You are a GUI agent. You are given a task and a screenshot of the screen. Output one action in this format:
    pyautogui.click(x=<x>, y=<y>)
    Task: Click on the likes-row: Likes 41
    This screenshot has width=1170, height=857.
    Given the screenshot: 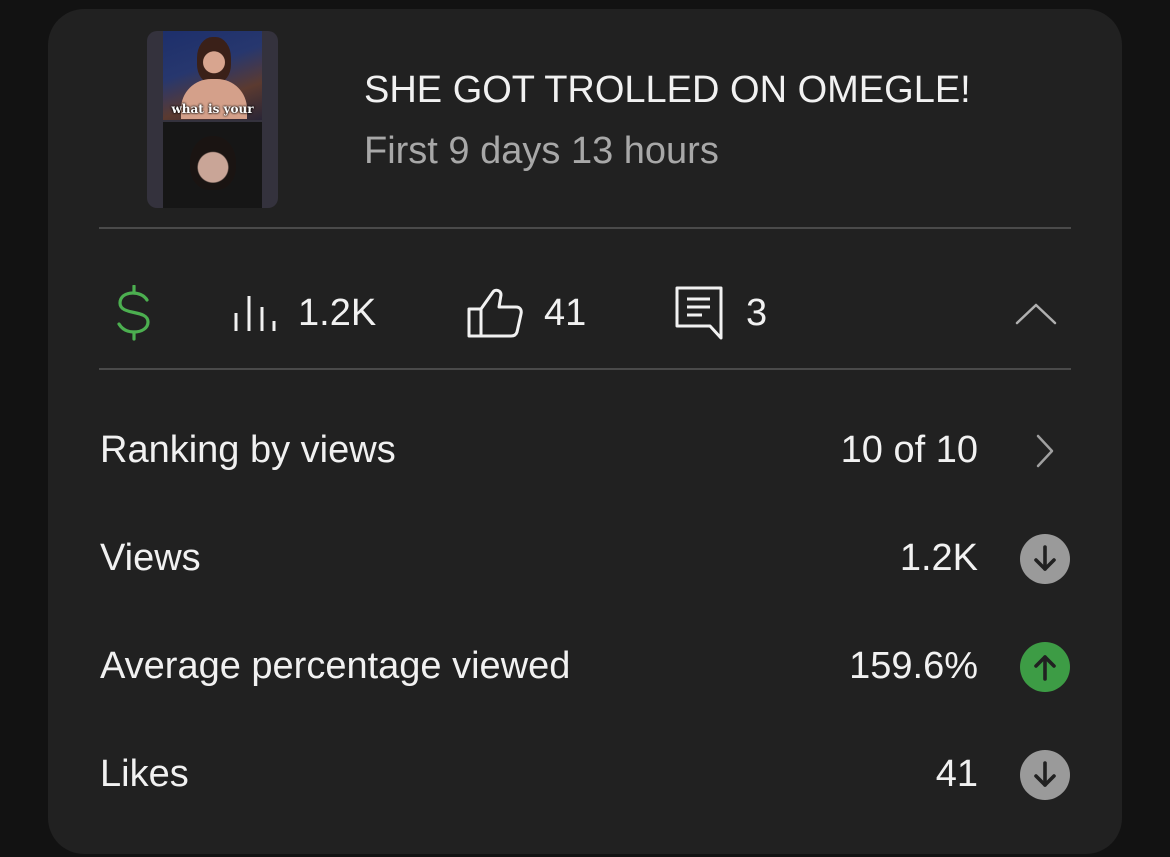 What is the action you would take?
    pyautogui.click(x=585, y=774)
    